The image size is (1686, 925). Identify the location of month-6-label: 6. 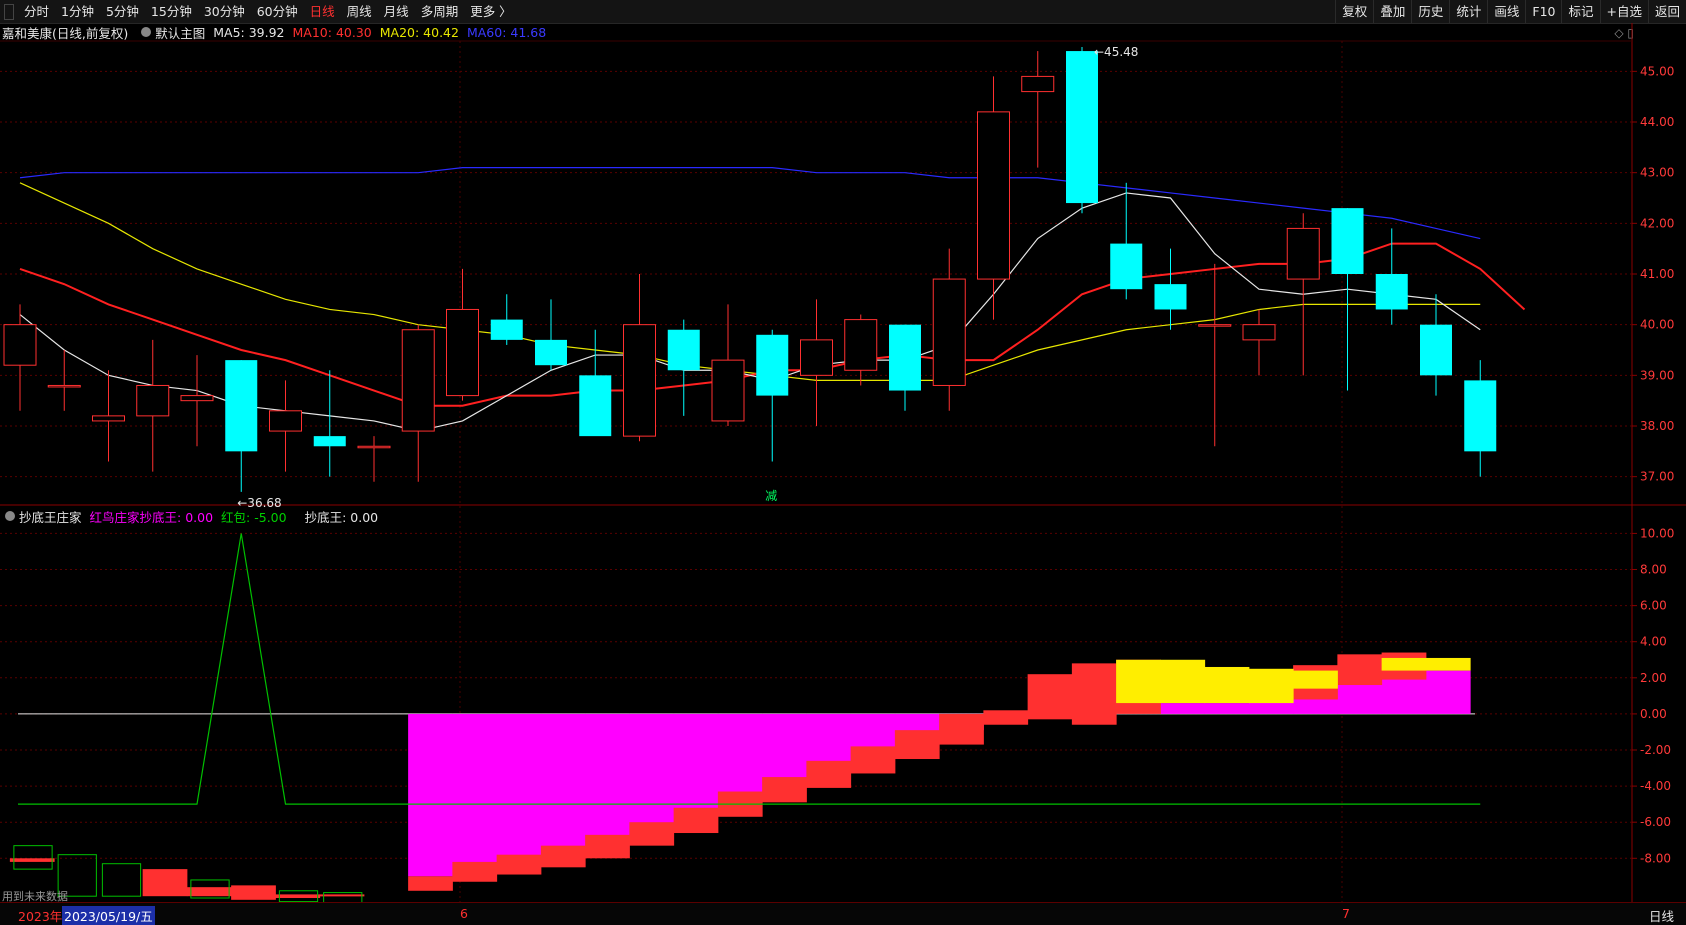
(464, 913).